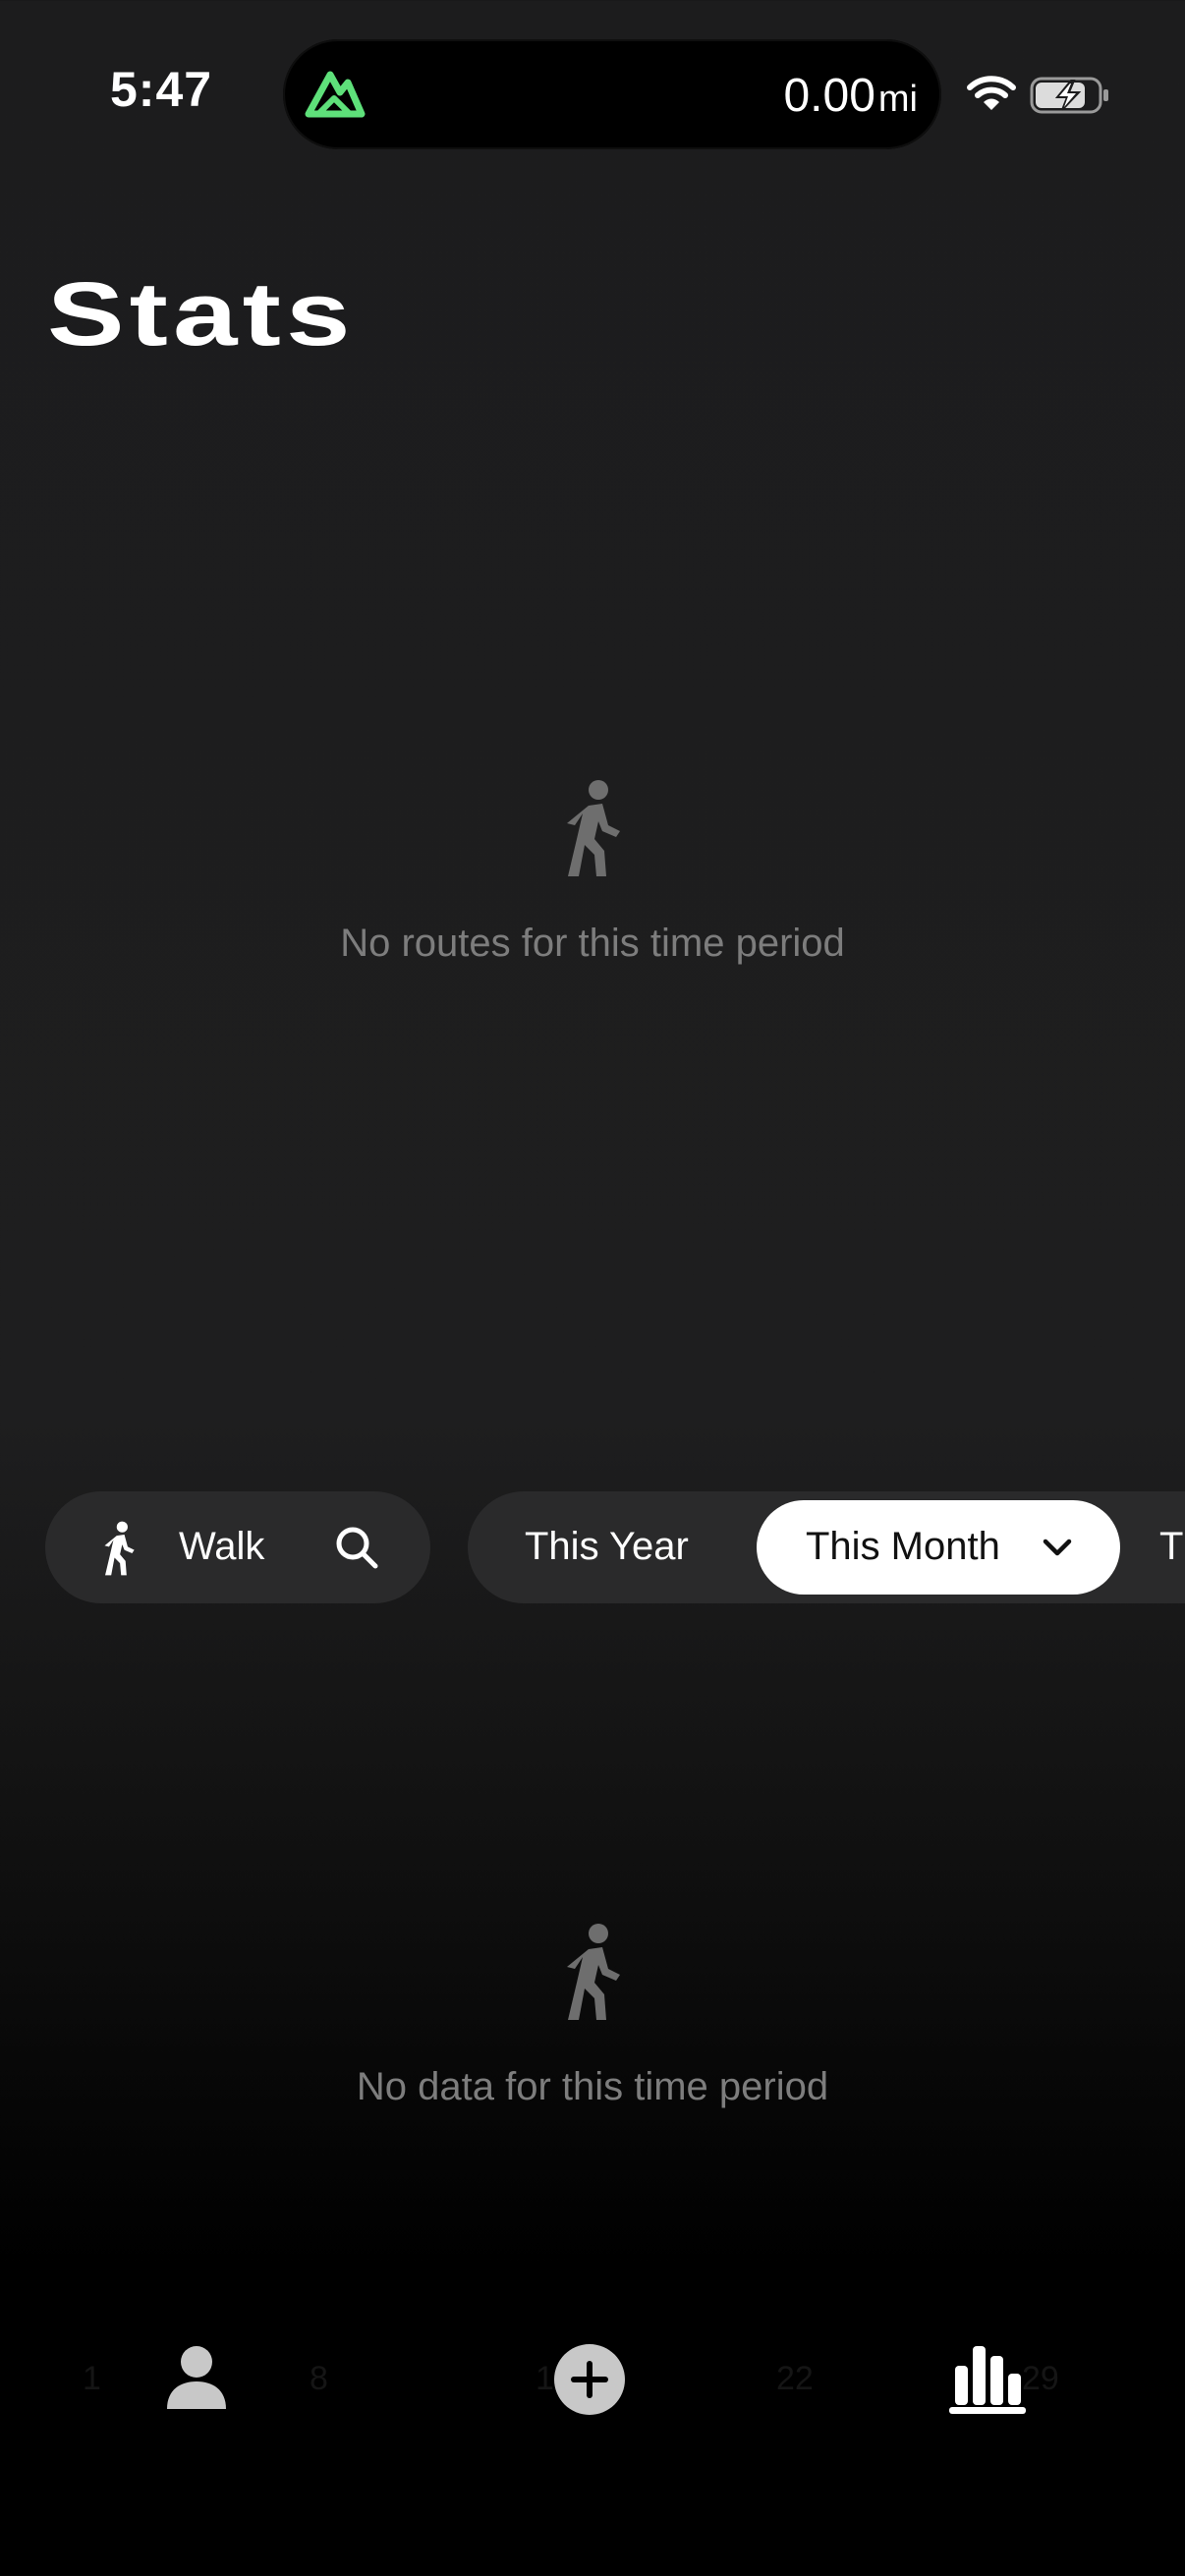 This screenshot has height=2576, width=1185. Describe the element at coordinates (319, 2378) in the screenshot. I see `faint-day-label: 8` at that location.